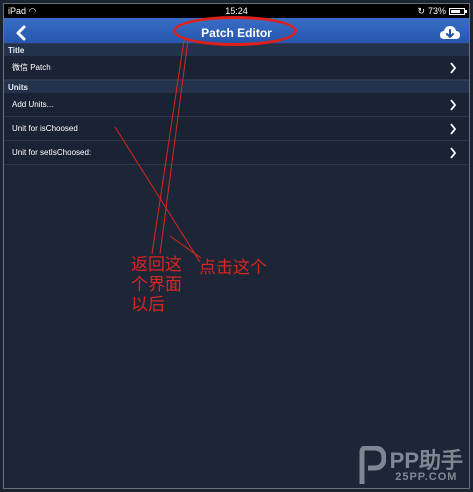 Image resolution: width=473 pixels, height=492 pixels. I want to click on annotation-lines, so click(158, 151).